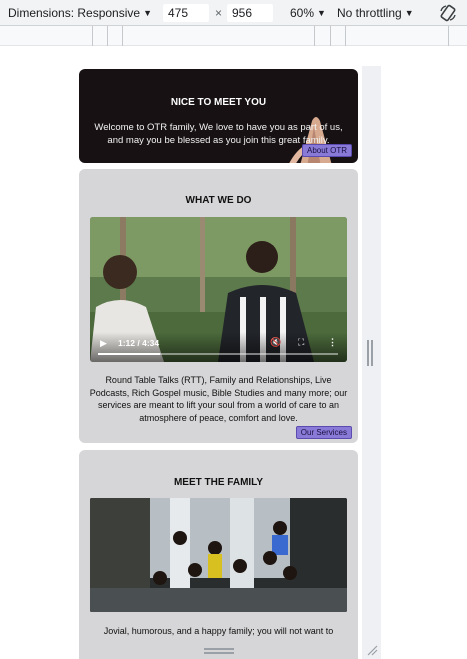 The image size is (467, 659). What do you see at coordinates (218, 482) in the screenshot?
I see `meet-the-family-title: MEET THE FAMILY` at bounding box center [218, 482].